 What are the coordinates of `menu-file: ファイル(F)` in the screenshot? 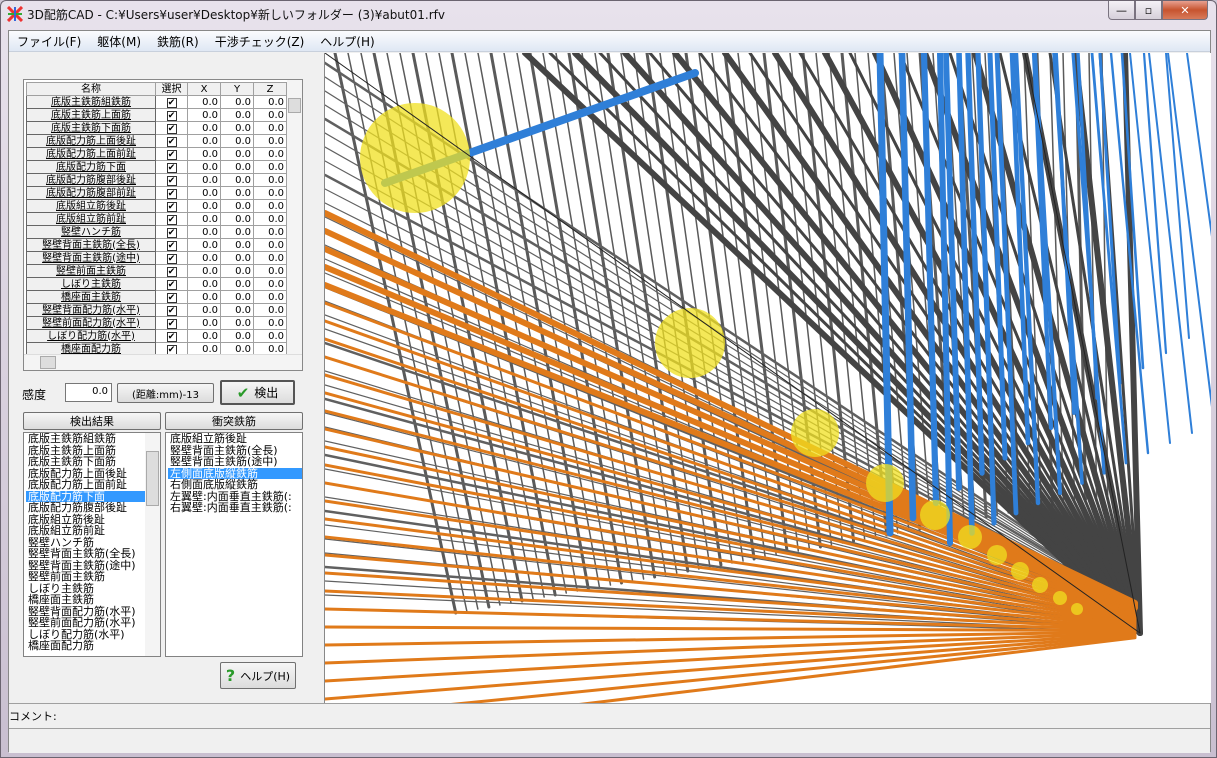 It's located at (49, 41).